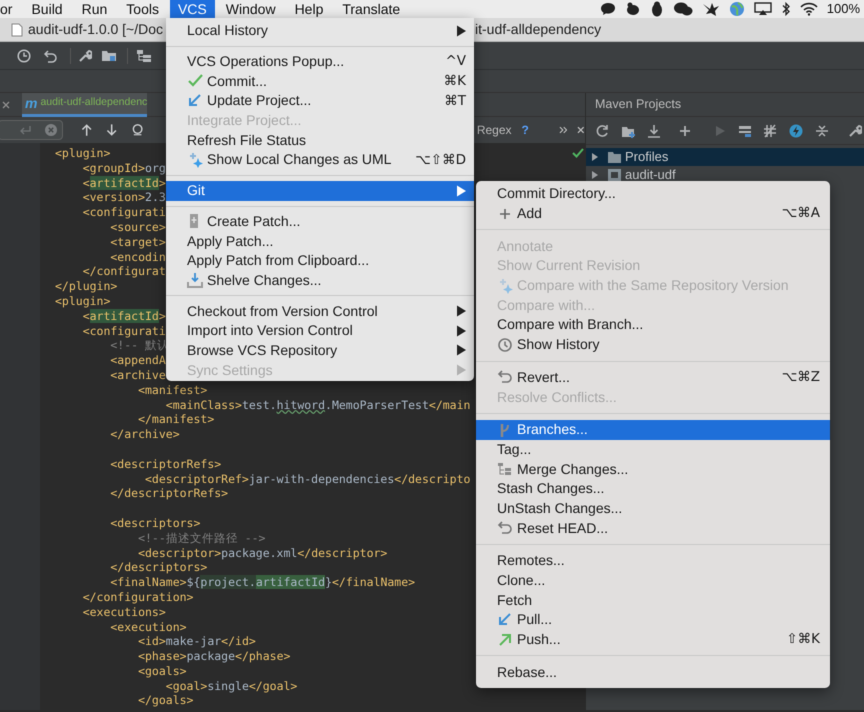 The image size is (864, 712). I want to click on menu-item: Refresh File Status, so click(320, 140).